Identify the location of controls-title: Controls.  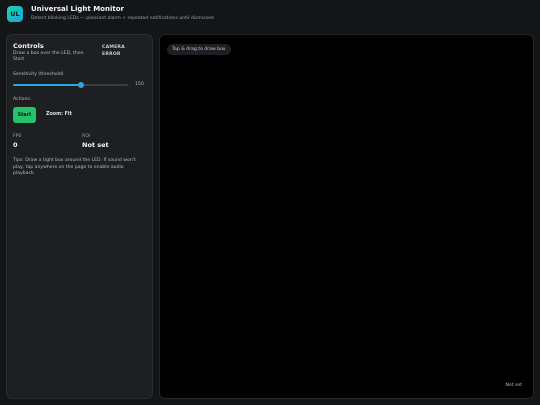
(28, 46).